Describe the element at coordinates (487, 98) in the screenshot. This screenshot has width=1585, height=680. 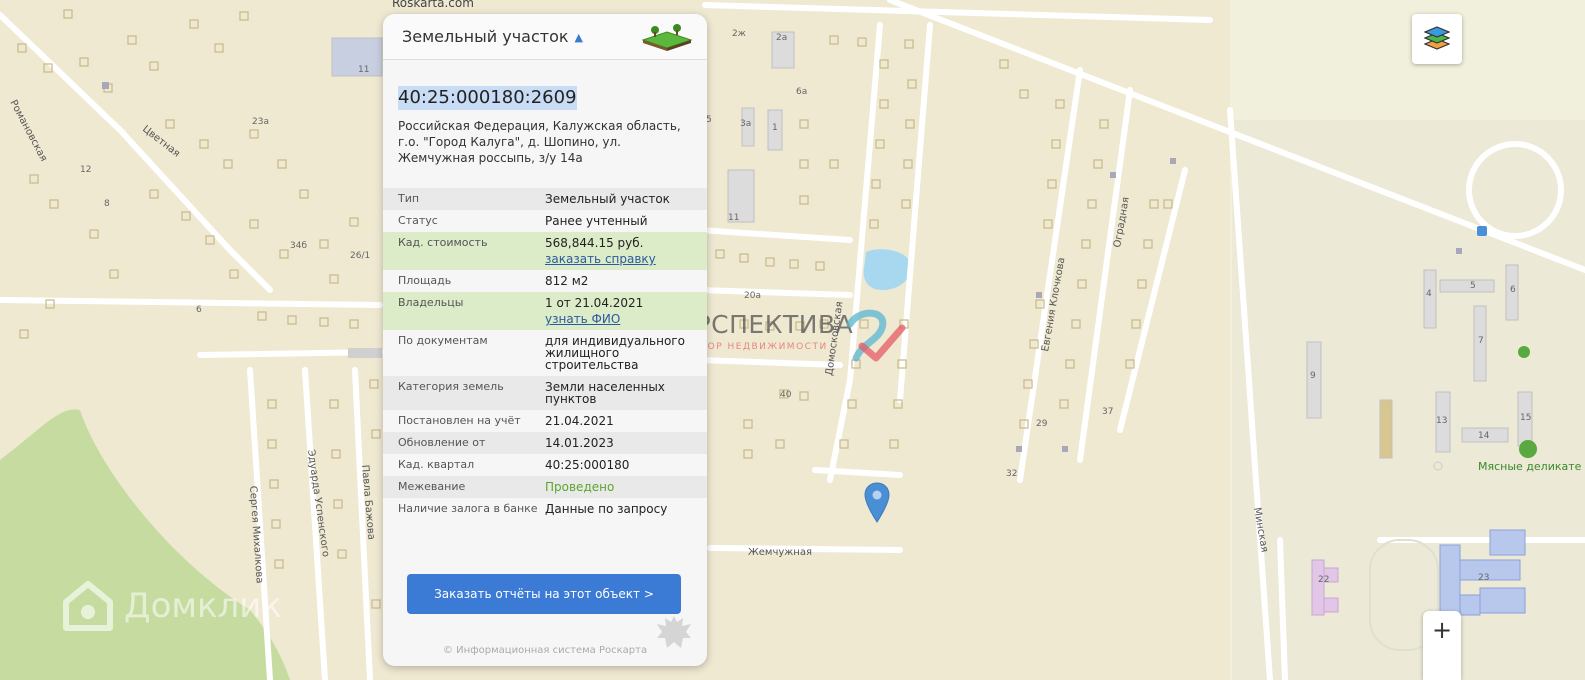
I see `cadastral-number: 40:25:000180:2609` at that location.